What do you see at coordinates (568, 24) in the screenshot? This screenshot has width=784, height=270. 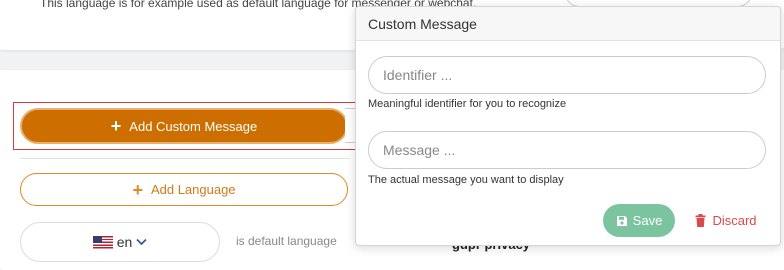 I see `popover-header: Custom Message` at bounding box center [568, 24].